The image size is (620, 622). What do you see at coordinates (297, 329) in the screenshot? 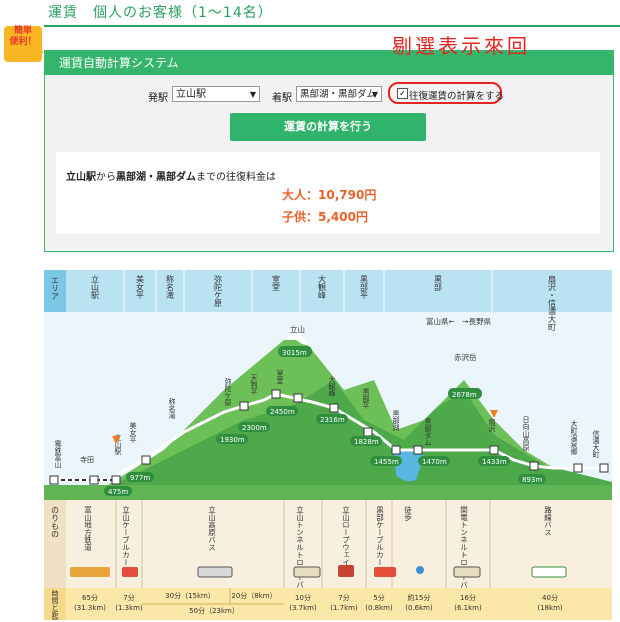
I see `peak-name-tateyama: 立山` at bounding box center [297, 329].